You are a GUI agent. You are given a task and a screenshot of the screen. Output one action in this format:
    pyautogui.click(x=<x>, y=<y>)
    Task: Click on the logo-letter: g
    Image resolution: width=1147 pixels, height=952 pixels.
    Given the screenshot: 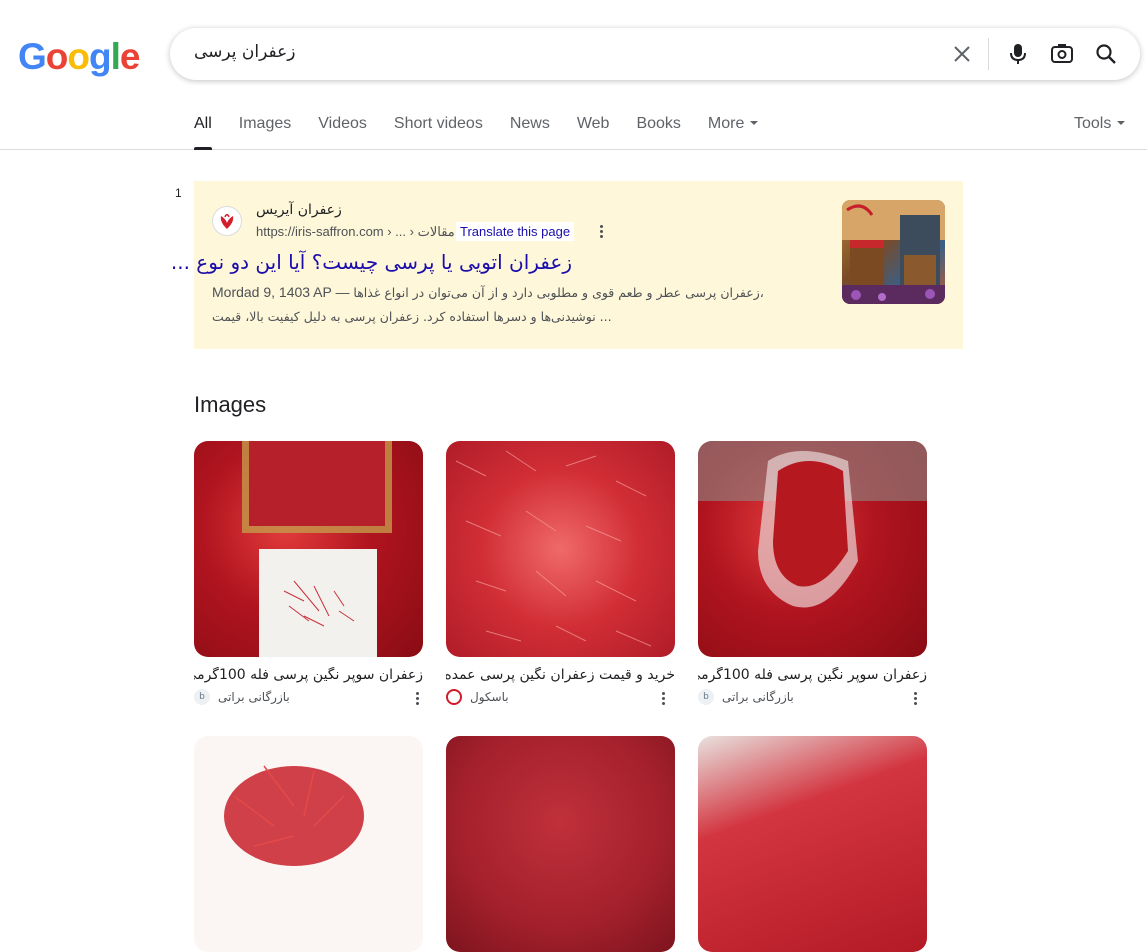 What is the action you would take?
    pyautogui.click(x=100, y=56)
    